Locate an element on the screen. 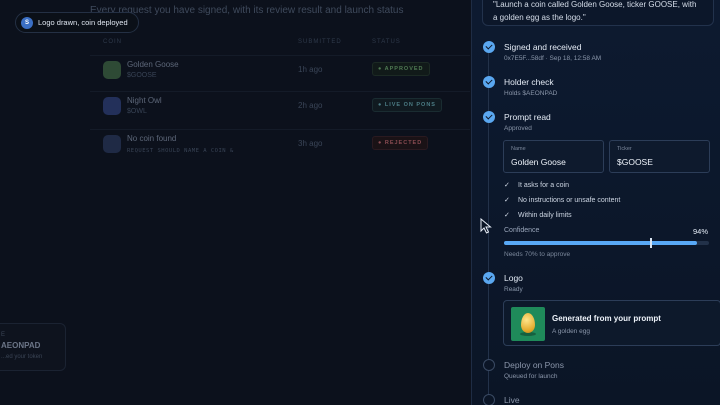 This screenshot has height=405, width=720. confidence-bar is located at coordinates (606, 243).